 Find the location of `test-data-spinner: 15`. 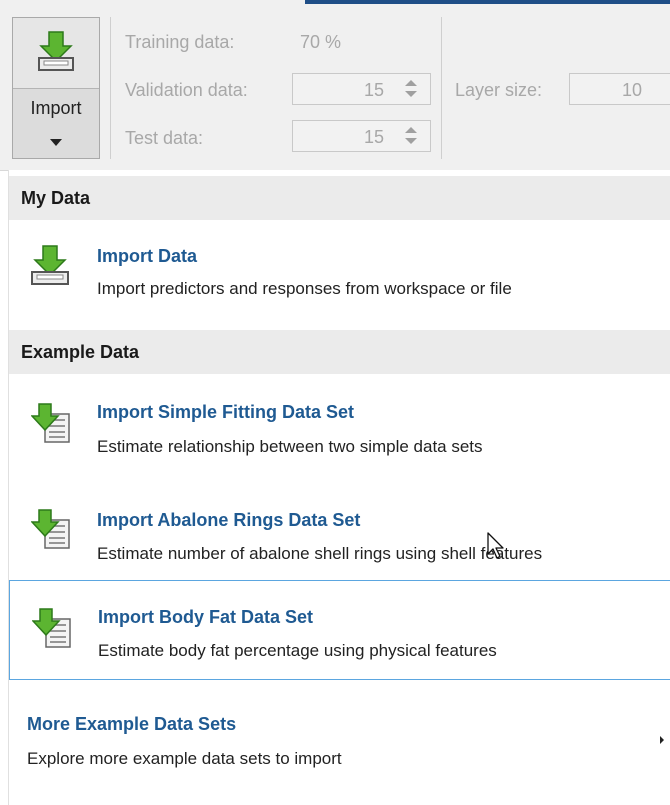

test-data-spinner: 15 is located at coordinates (361, 136).